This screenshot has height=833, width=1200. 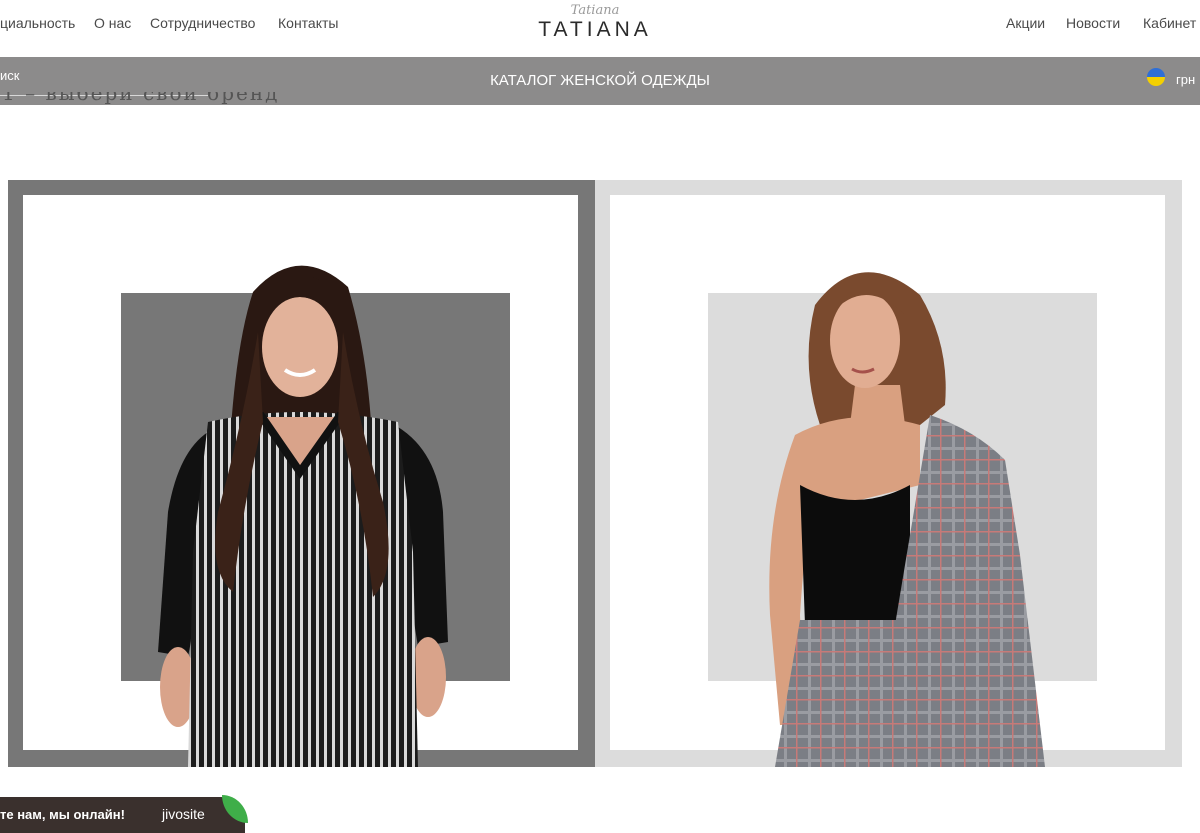 I want to click on chat-widget: те нам, мы онлайн! jivosite, so click(x=124, y=814).